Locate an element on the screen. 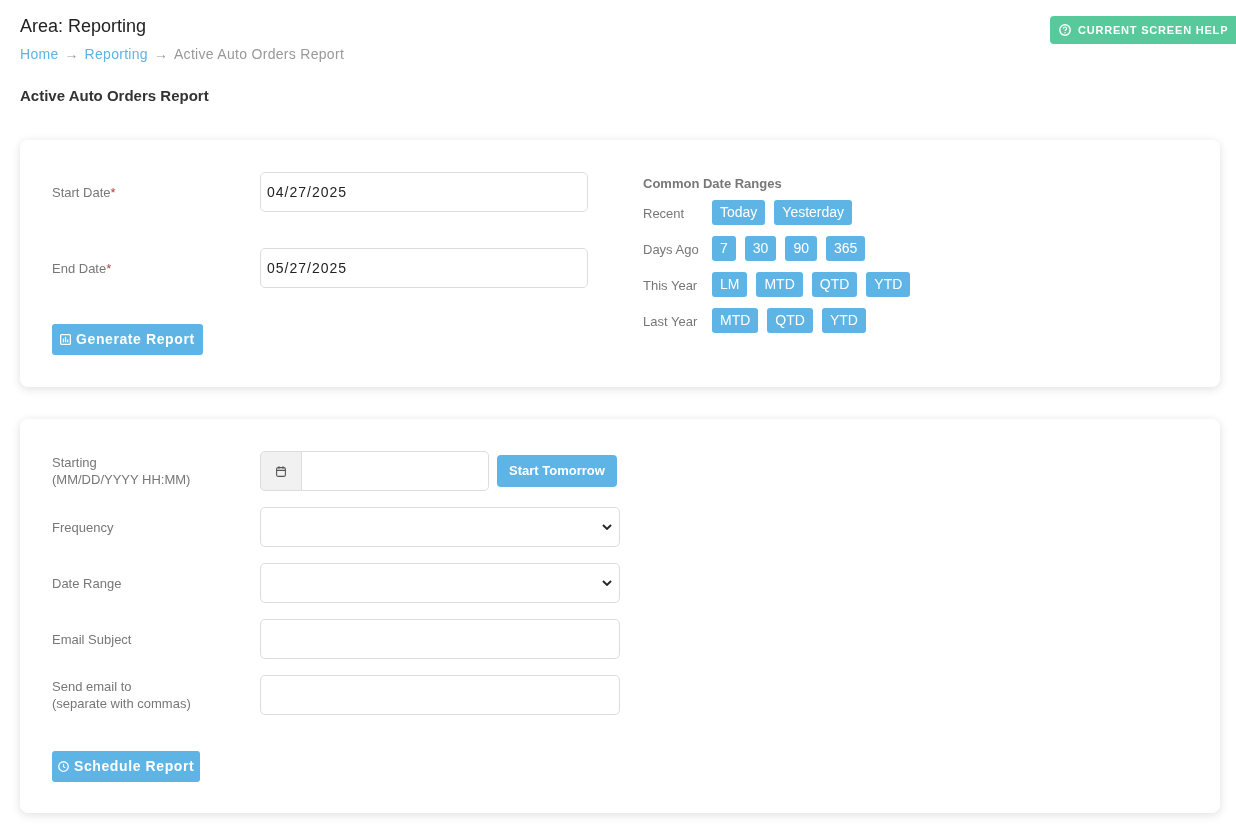  generate-report-button: Generate Report is located at coordinates (127, 339).